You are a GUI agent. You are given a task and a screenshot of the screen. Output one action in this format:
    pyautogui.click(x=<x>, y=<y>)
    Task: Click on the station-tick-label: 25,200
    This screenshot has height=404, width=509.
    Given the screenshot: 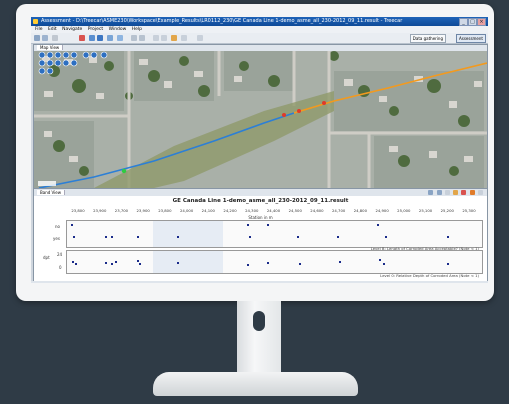 What is the action you would take?
    pyautogui.click(x=447, y=210)
    